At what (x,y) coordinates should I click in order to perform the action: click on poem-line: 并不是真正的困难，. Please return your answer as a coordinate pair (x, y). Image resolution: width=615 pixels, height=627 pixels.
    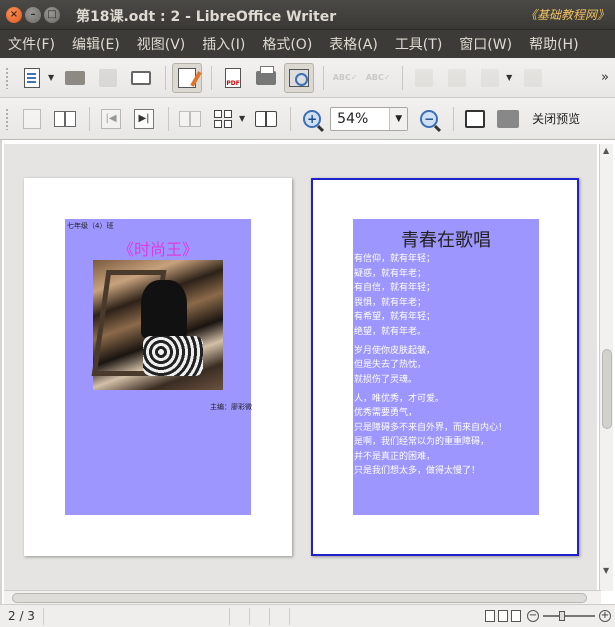
    Looking at the image, I should click on (395, 456).